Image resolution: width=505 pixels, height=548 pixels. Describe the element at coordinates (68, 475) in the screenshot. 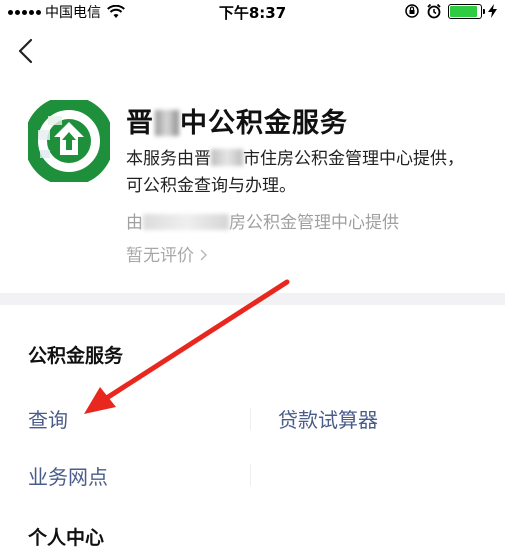

I see `business-outlets-link: 业务网点` at that location.